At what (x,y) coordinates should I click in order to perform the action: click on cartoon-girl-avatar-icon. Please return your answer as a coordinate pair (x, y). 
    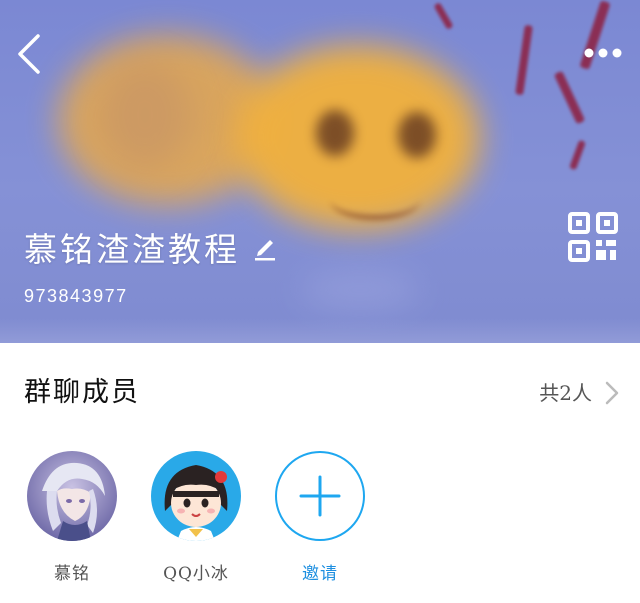
    Looking at the image, I should click on (196, 496).